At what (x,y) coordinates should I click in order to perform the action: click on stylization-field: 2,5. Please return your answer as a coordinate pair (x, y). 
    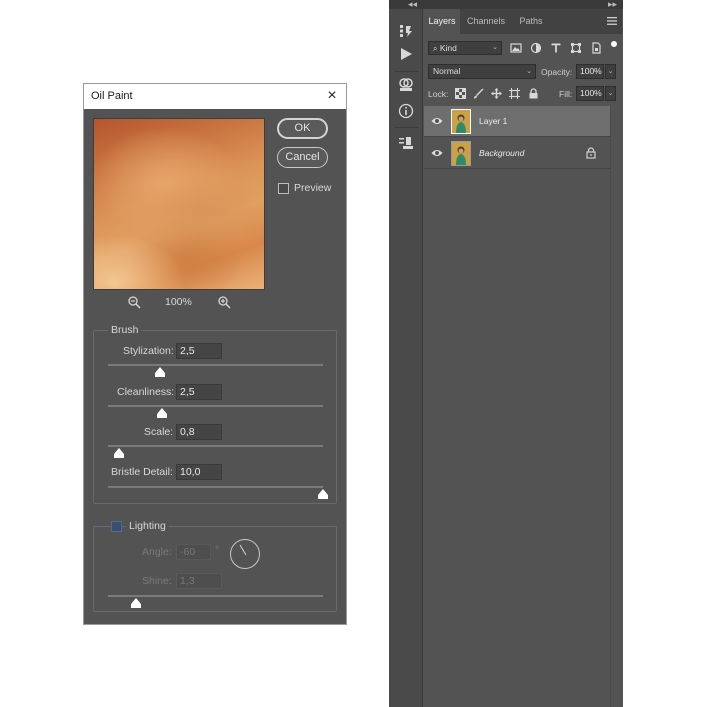
    Looking at the image, I should click on (199, 351).